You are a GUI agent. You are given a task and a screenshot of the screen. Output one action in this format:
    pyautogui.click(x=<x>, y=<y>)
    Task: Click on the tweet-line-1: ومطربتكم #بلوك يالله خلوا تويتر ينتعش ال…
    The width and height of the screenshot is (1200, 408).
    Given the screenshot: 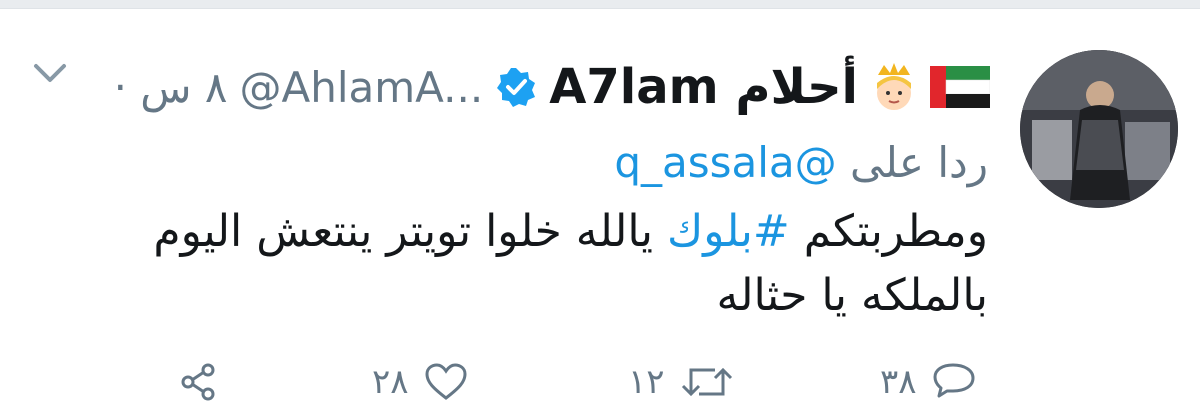 What is the action you would take?
    pyautogui.click(x=558, y=232)
    